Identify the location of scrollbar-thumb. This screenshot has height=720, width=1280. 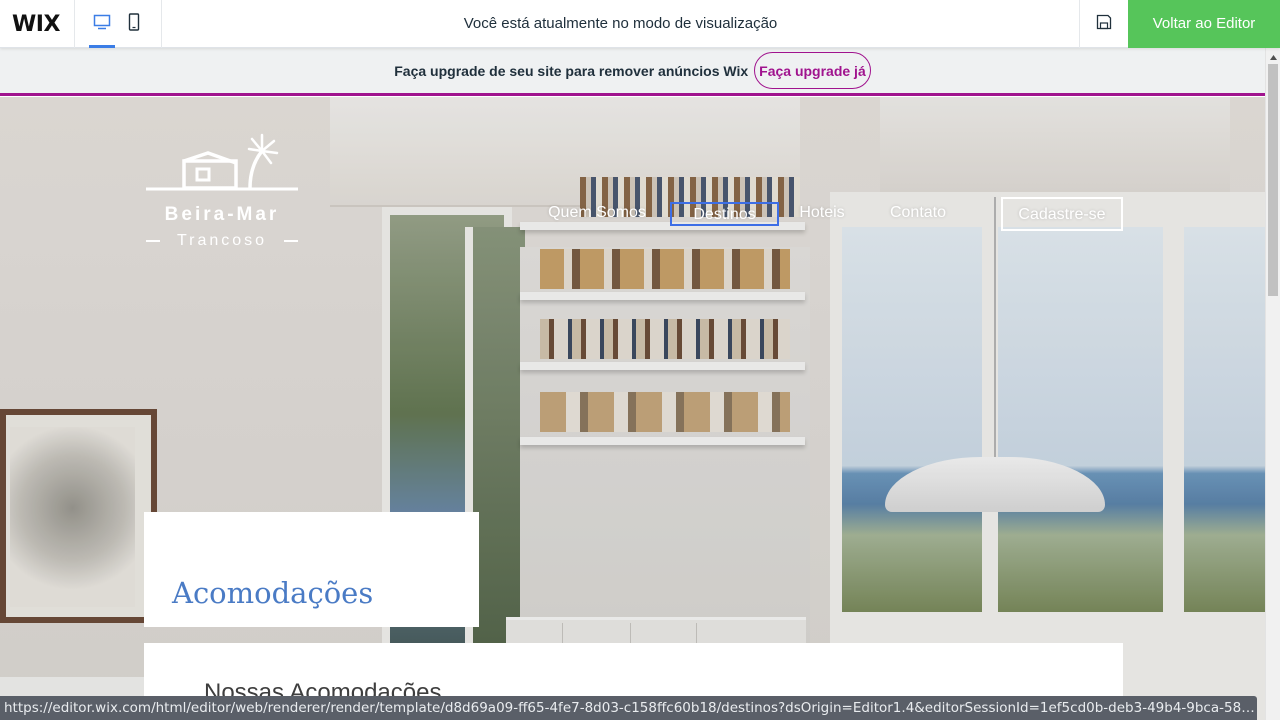
(1273, 180).